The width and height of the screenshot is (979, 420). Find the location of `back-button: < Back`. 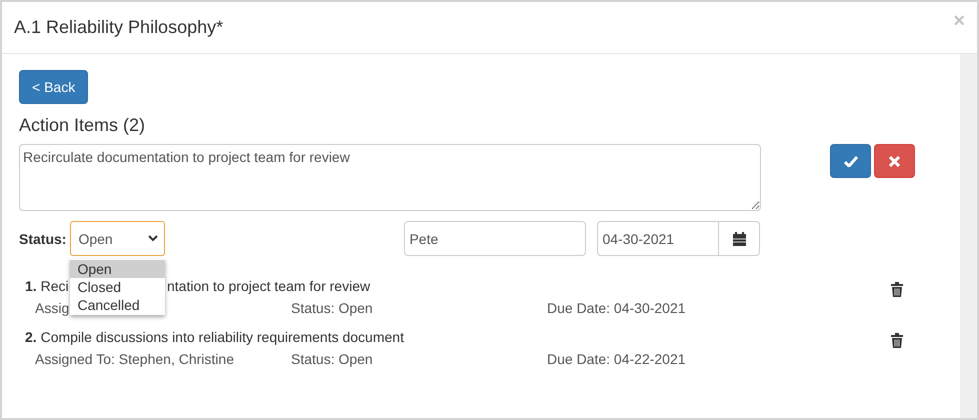

back-button: < Back is located at coordinates (53, 87).